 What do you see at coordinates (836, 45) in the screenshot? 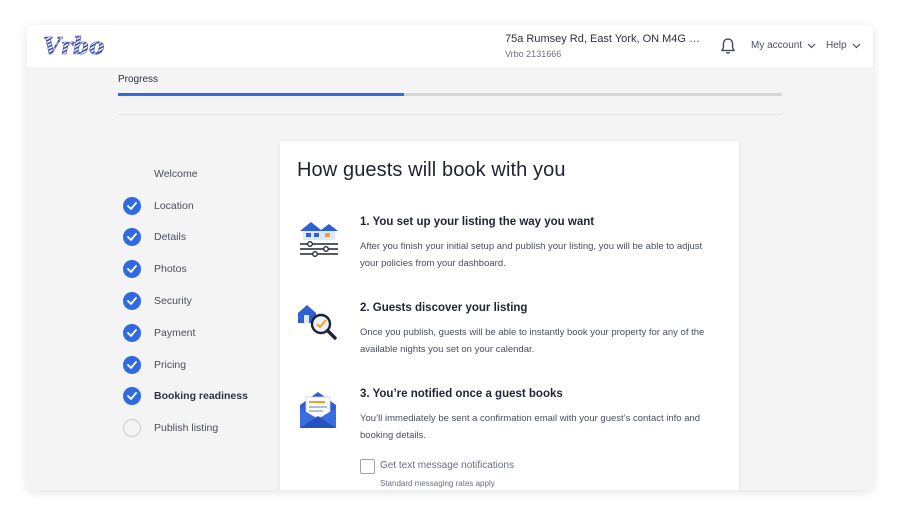
I see `help-label: Help` at bounding box center [836, 45].